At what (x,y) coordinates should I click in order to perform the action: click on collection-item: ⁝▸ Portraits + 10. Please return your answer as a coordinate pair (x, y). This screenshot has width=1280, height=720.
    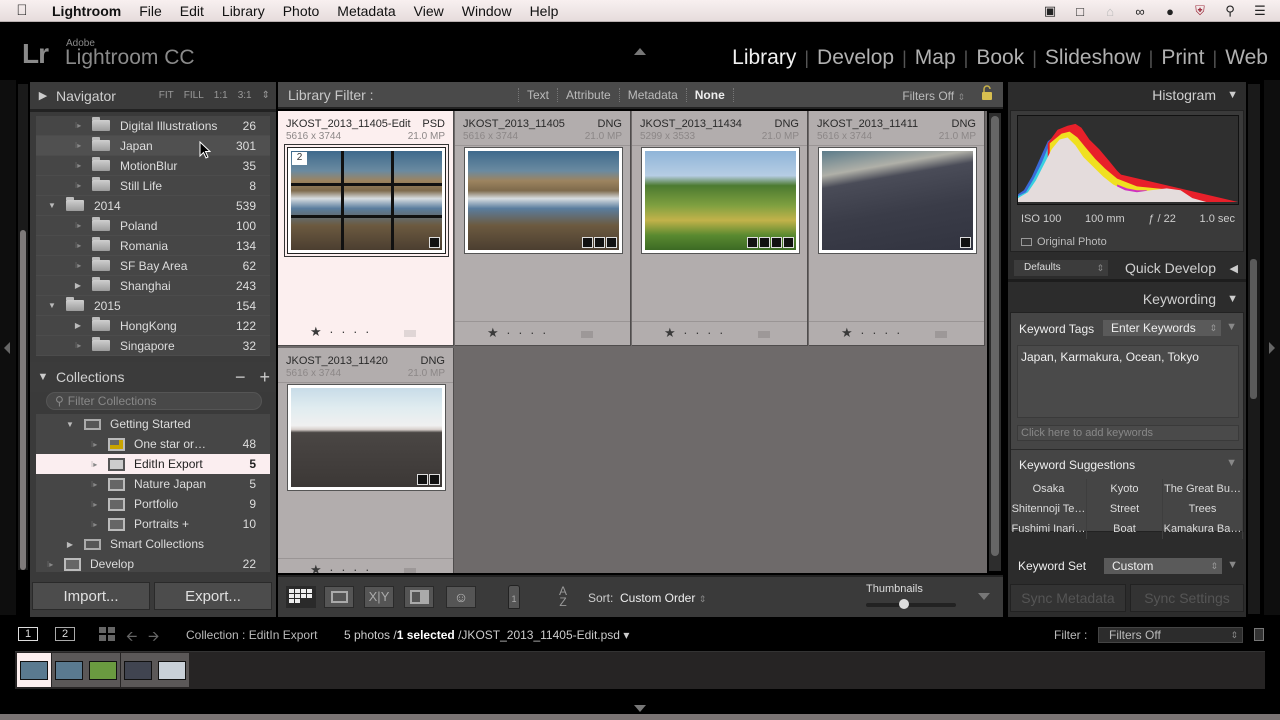
    Looking at the image, I should click on (153, 524).